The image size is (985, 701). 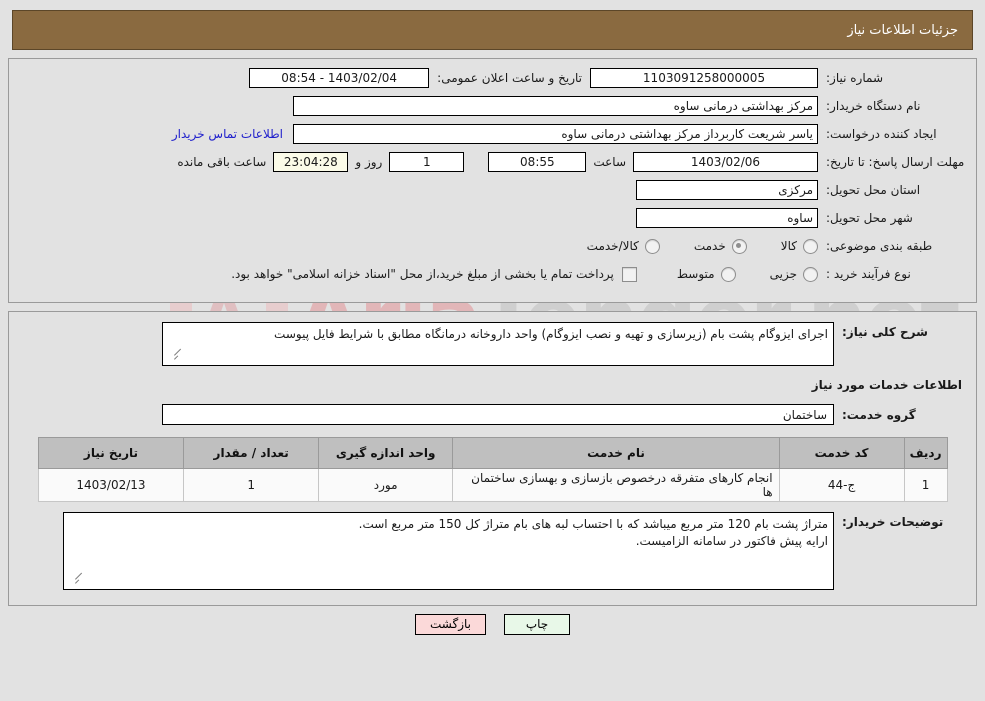 What do you see at coordinates (629, 274) in the screenshot?
I see `checkbox-icon` at bounding box center [629, 274].